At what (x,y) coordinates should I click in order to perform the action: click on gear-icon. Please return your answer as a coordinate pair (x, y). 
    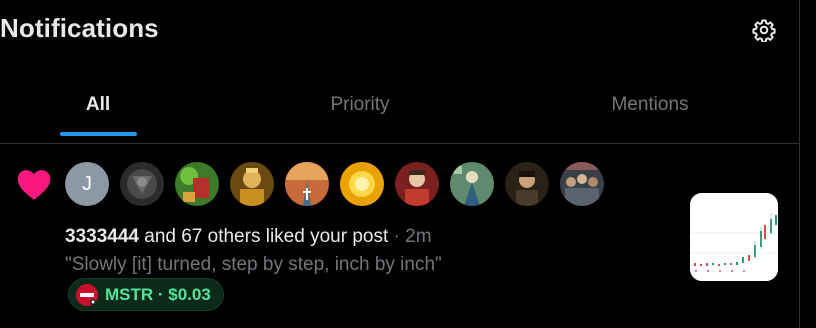
    Looking at the image, I should click on (764, 30).